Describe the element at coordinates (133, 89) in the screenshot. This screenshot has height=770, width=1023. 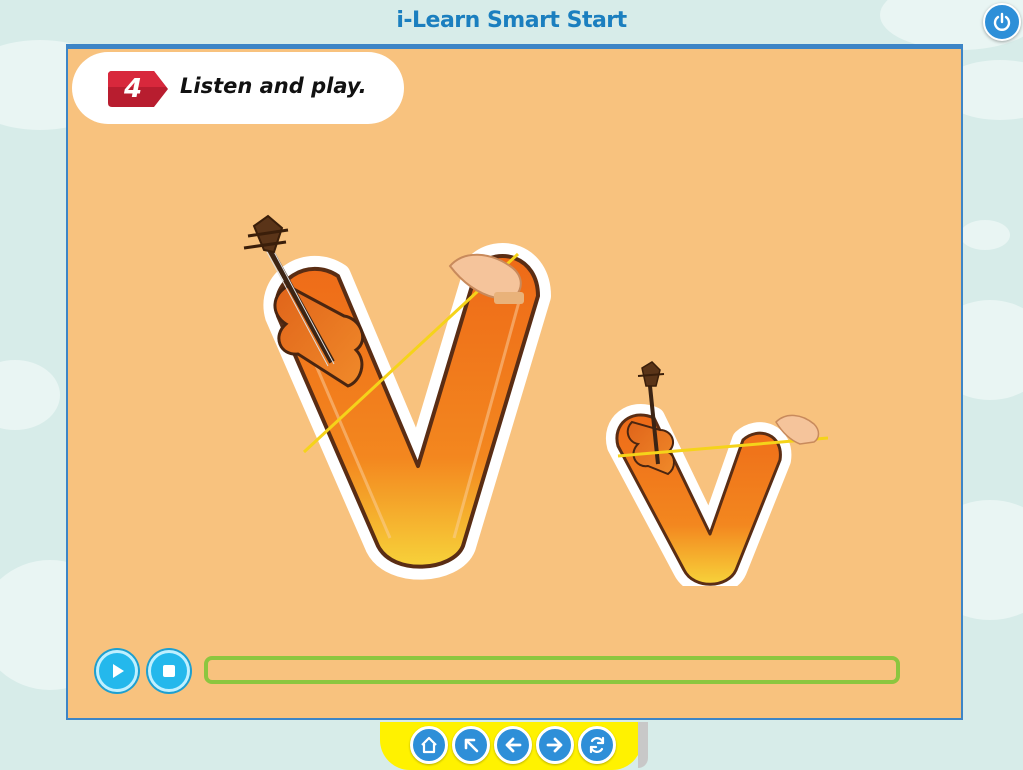
I see `task-number: 4` at that location.